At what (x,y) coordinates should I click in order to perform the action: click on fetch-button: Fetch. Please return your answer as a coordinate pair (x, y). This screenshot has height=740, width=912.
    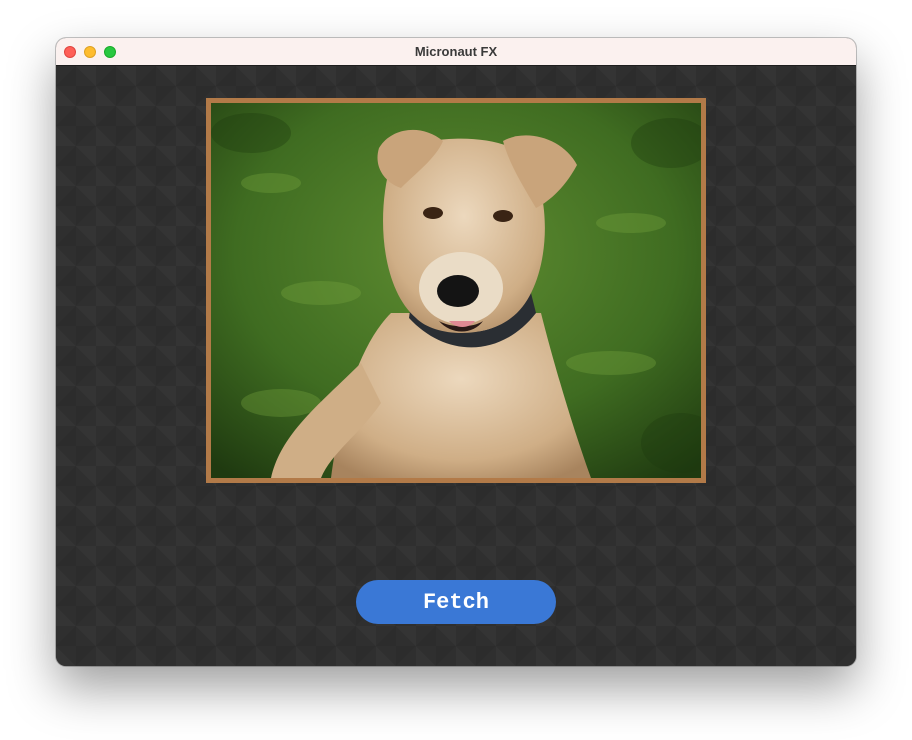
    Looking at the image, I should click on (456, 602).